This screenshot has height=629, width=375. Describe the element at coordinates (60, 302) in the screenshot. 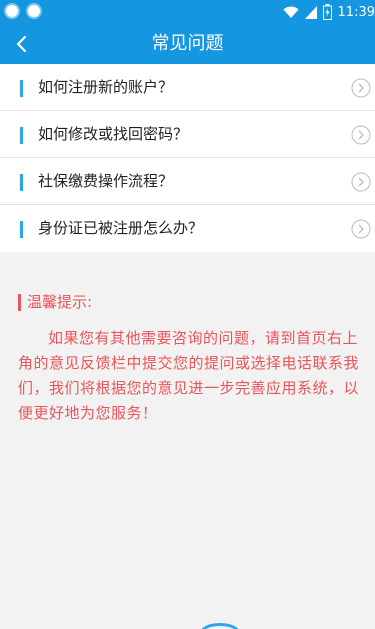

I see `tips-title: 温馨提示:` at that location.